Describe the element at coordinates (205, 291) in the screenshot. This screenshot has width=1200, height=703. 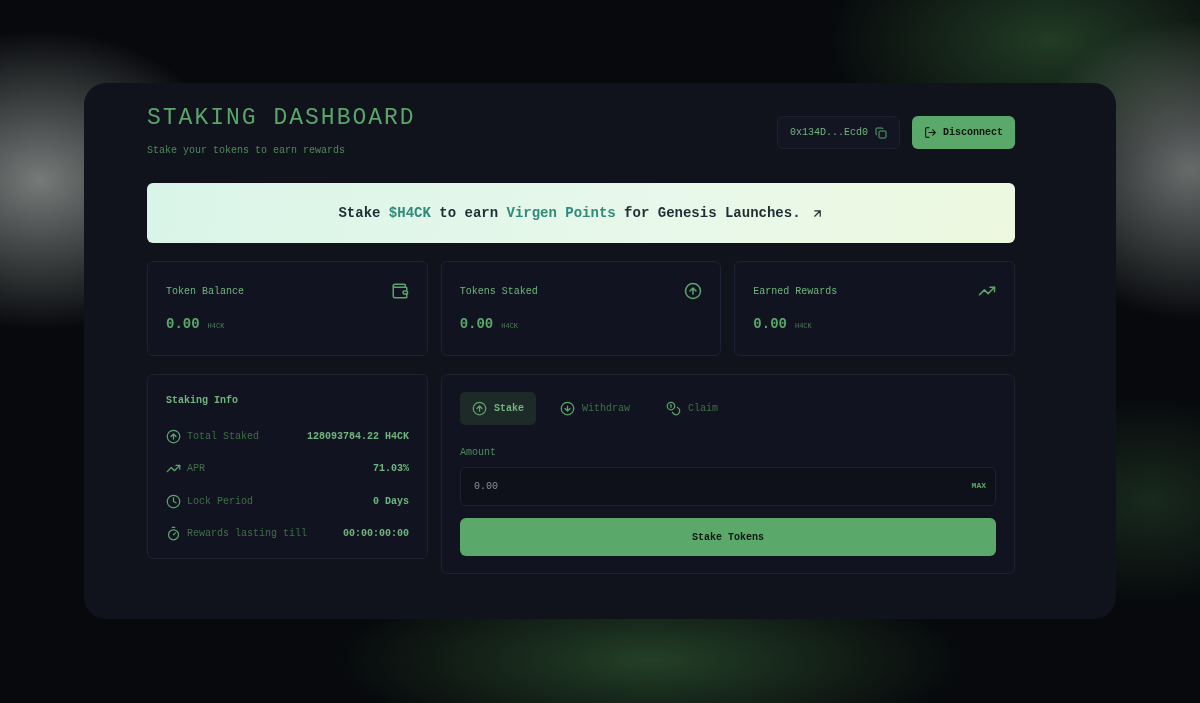
I see `stat-label: Token Balance` at that location.